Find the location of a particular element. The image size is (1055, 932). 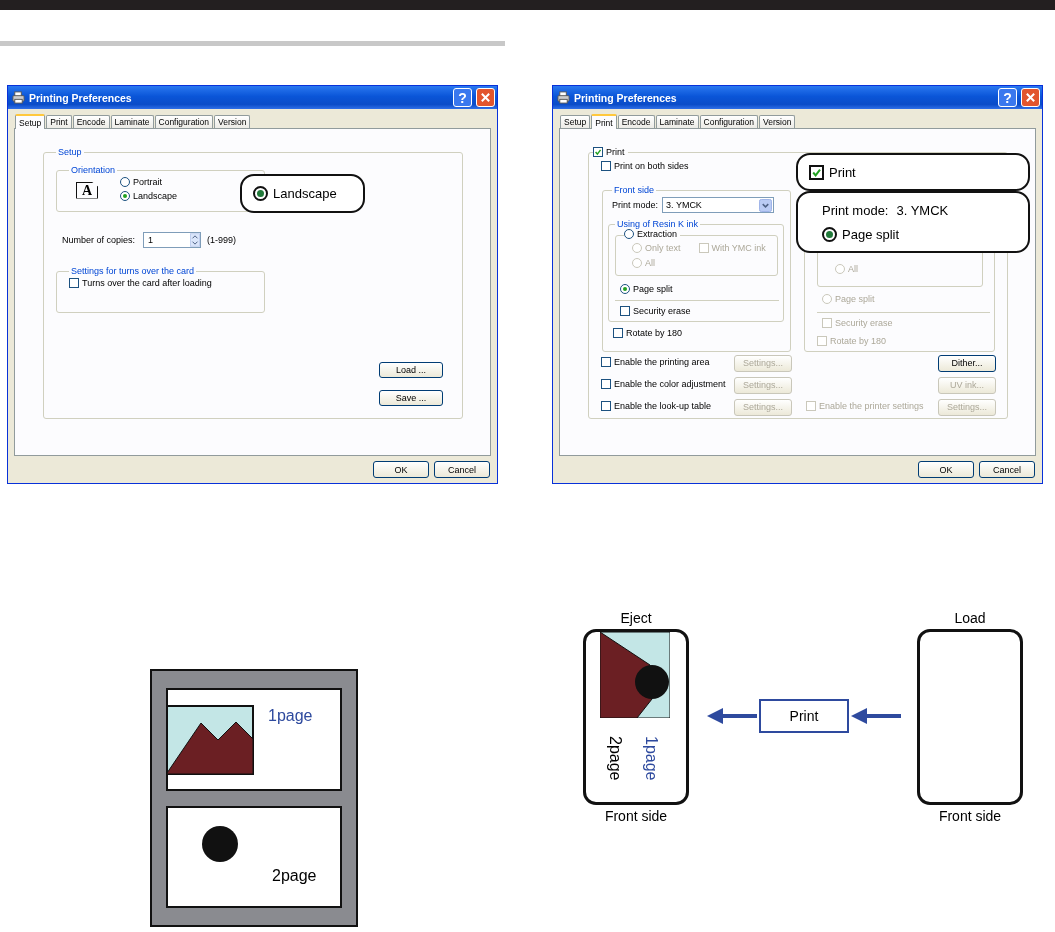

option-label: With YMC ink is located at coordinates (738, 248).